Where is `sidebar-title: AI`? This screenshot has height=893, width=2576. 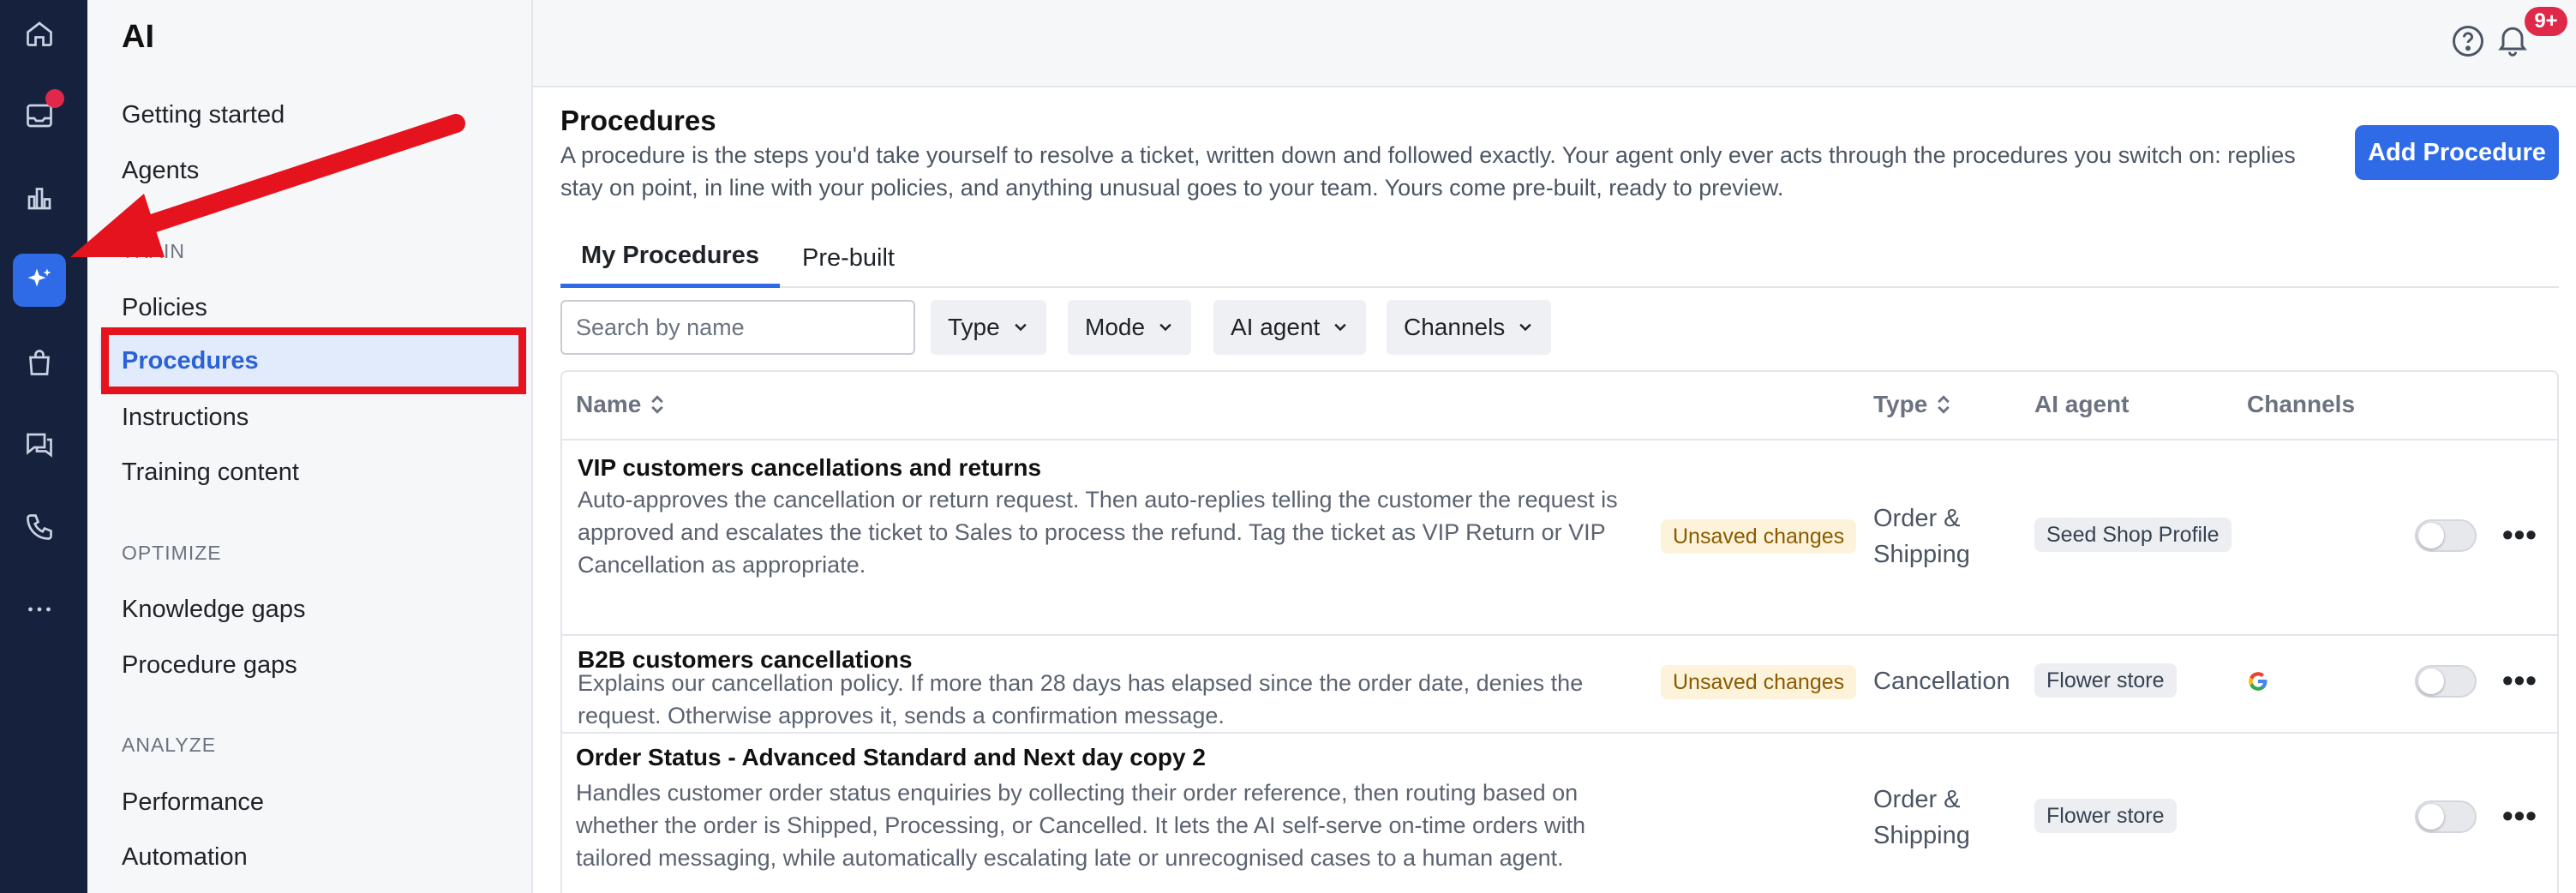 sidebar-title: AI is located at coordinates (138, 37).